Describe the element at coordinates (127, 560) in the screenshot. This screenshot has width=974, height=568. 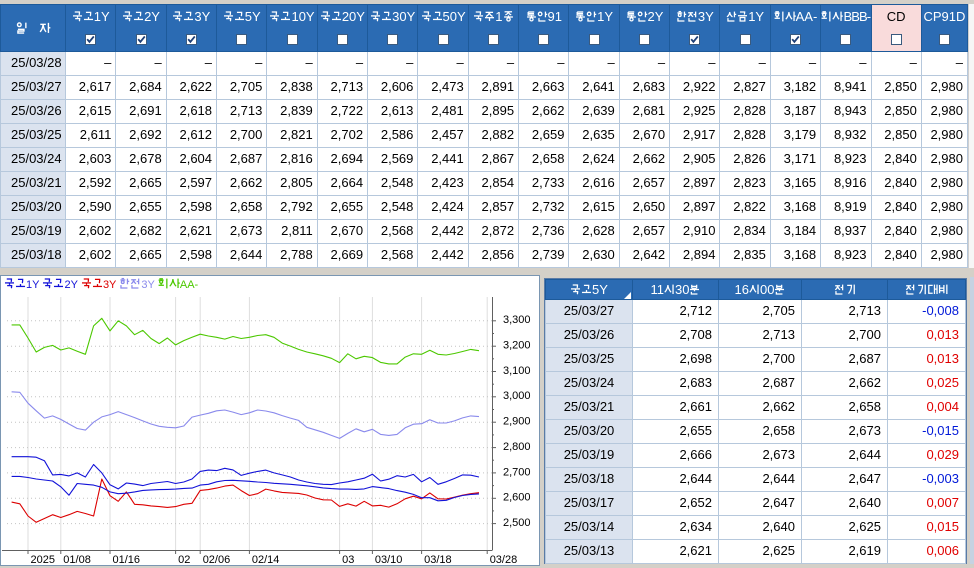
I see `svg-text: 01/16` at that location.